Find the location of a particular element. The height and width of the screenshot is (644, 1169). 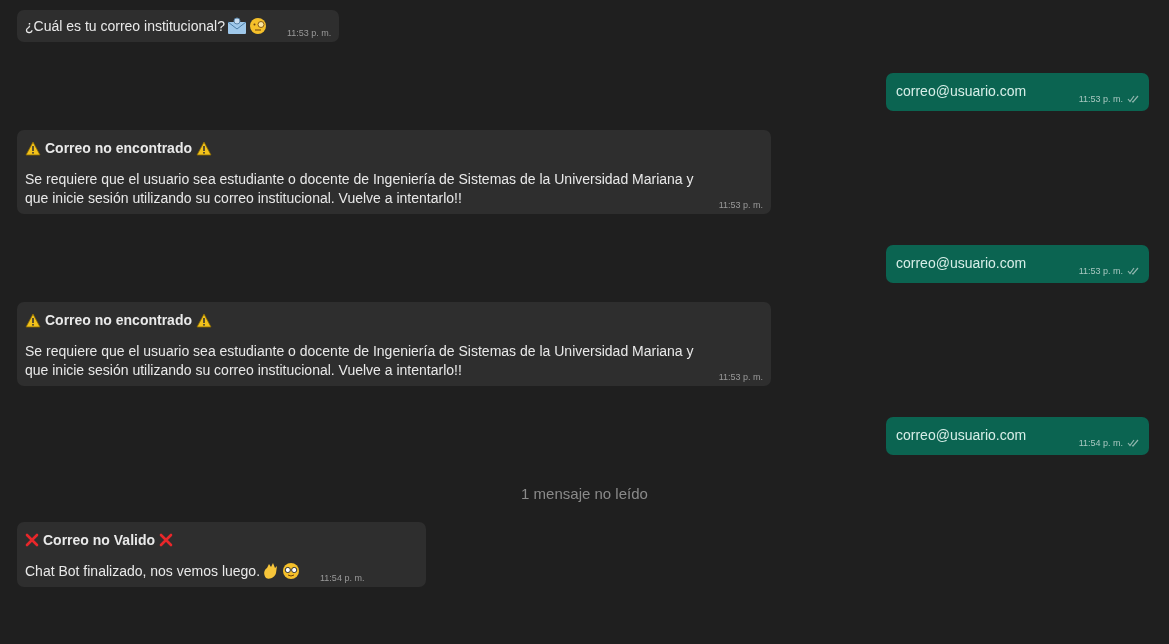

message-title: Correo no Valido is located at coordinates (99, 540).